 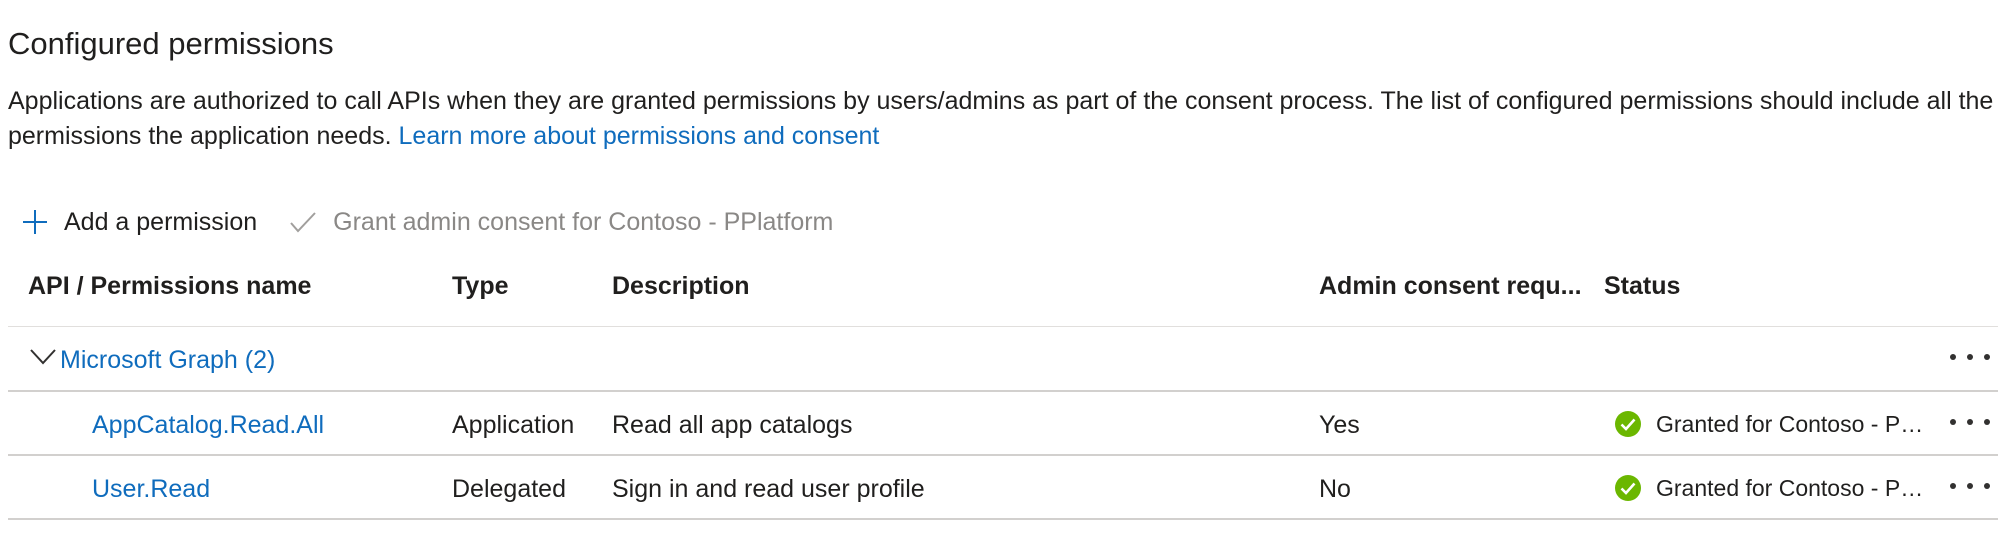 I want to click on column-header-description: Description, so click(x=681, y=286).